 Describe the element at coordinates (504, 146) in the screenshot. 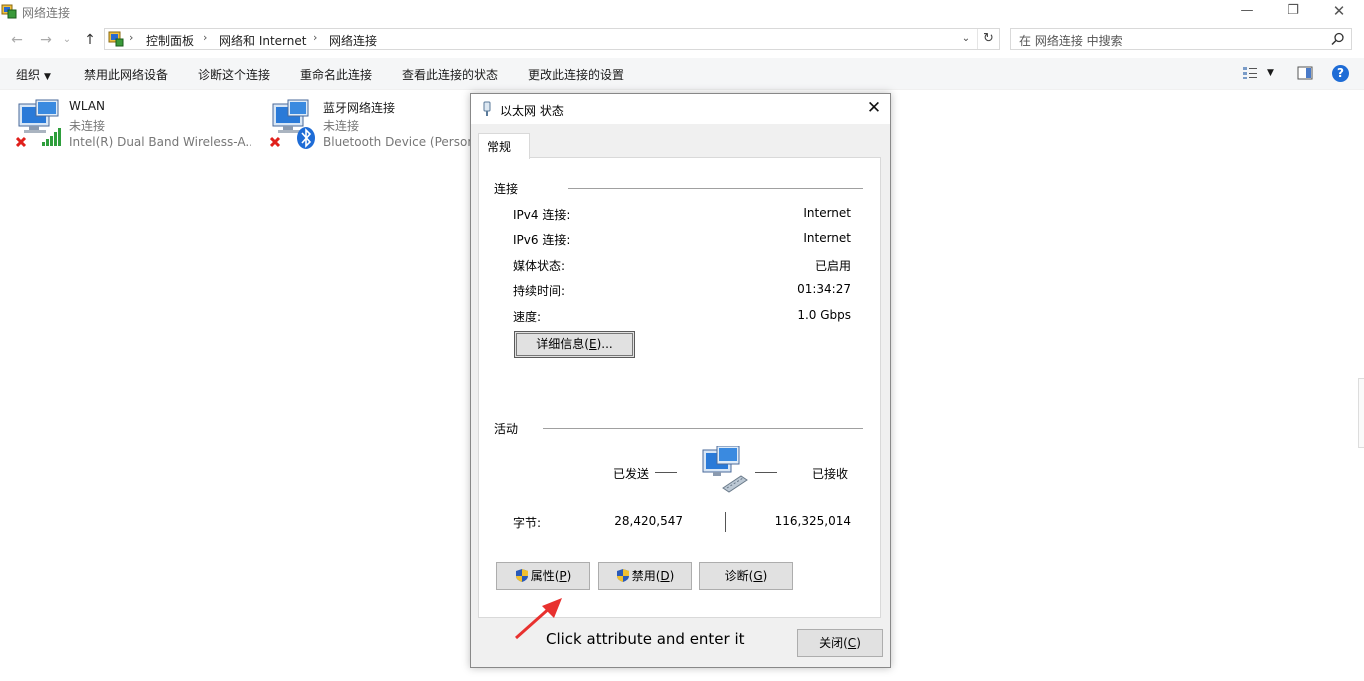

I see `tab-general: 常规` at that location.